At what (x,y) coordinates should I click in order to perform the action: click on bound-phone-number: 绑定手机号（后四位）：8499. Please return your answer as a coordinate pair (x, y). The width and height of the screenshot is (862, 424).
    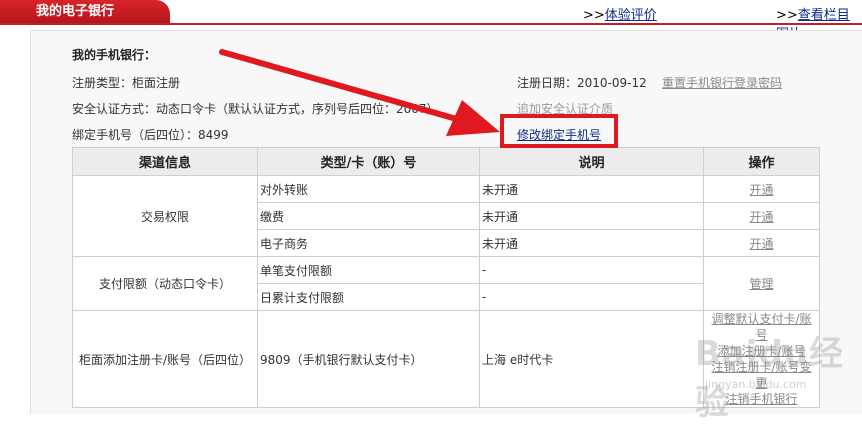
    Looking at the image, I should click on (150, 135).